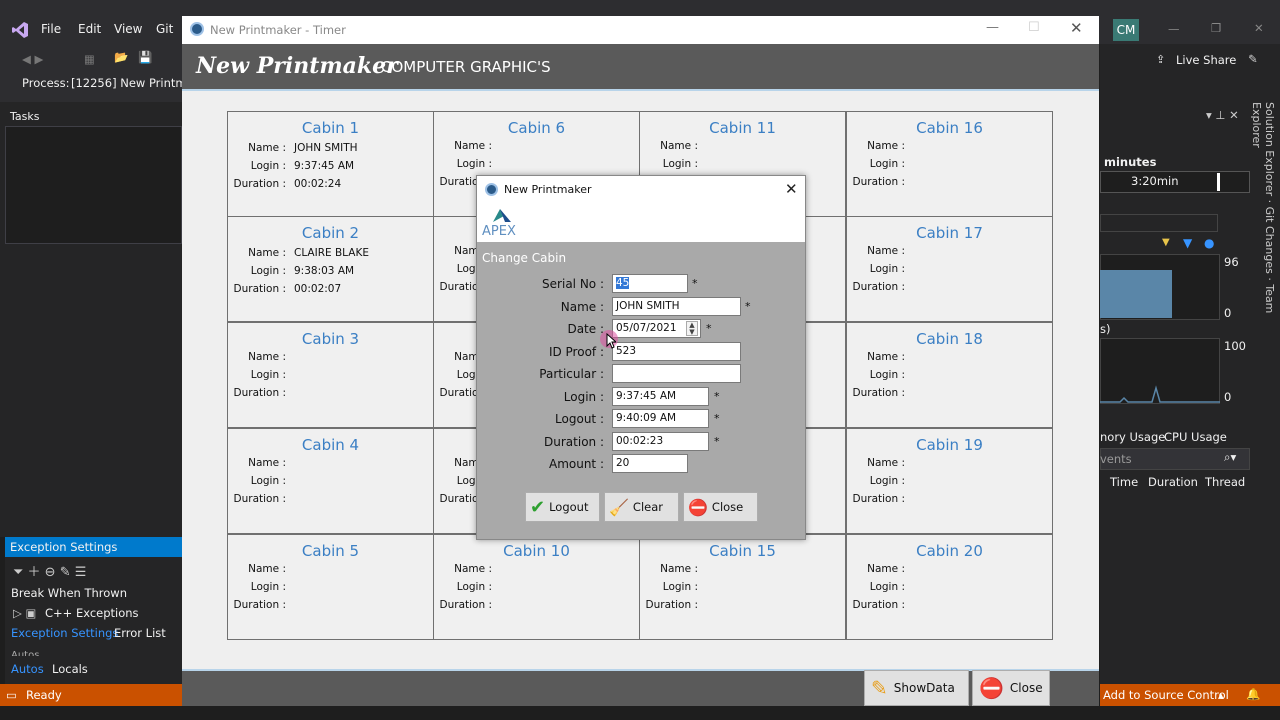 Image resolution: width=1280 pixels, height=720 pixels. Describe the element at coordinates (502, 215) in the screenshot. I see `apex-logo-icon` at that location.